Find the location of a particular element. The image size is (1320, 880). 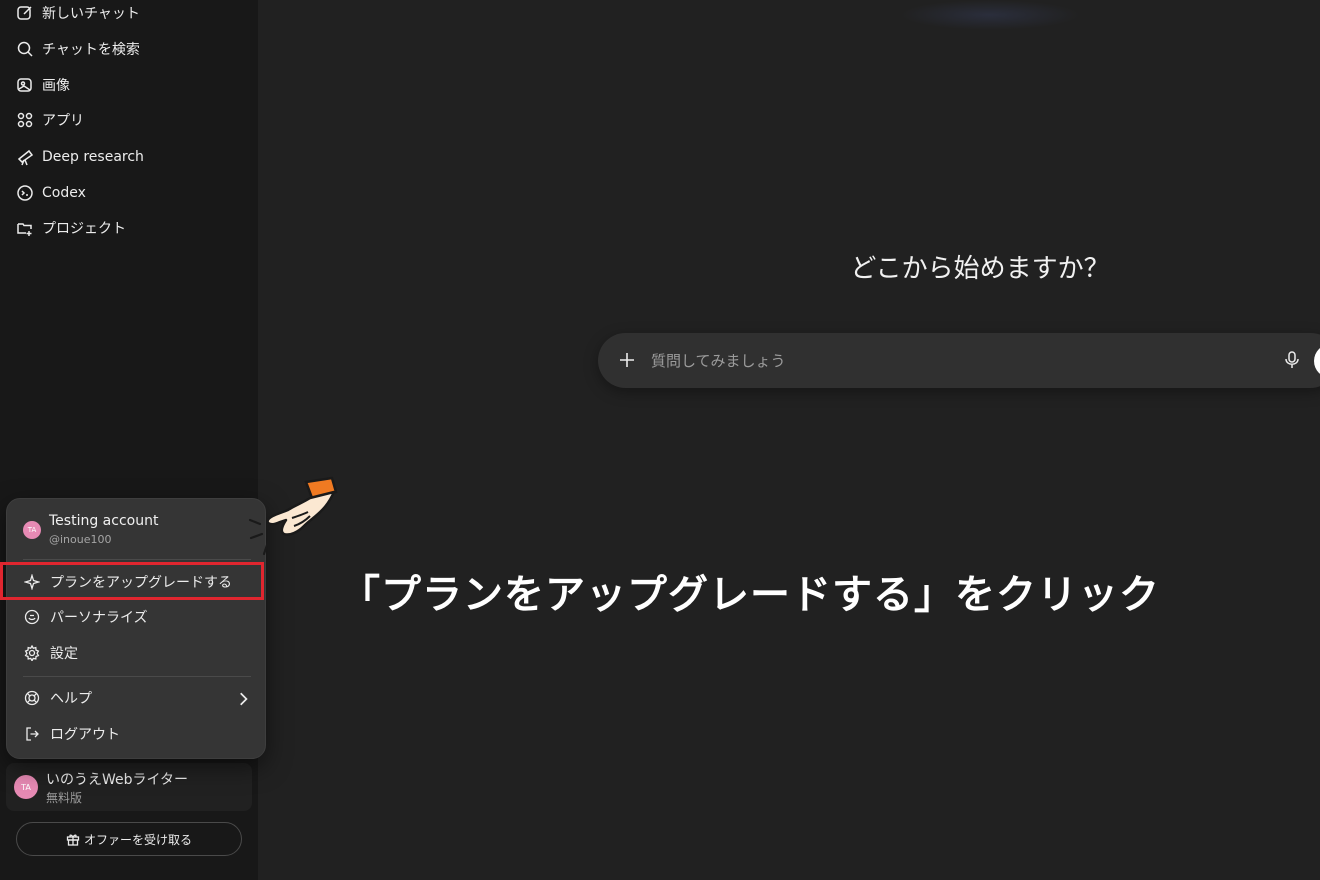

account-name: Testing account is located at coordinates (104, 521).